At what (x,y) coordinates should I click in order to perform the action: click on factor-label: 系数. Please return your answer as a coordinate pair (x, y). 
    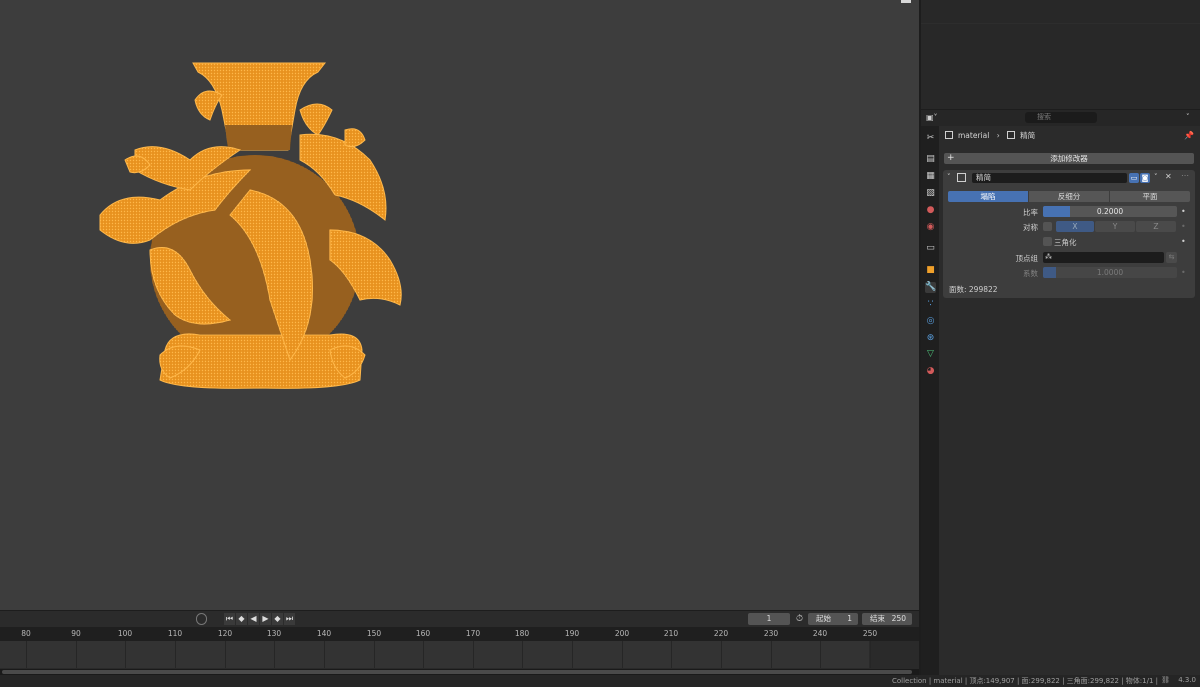
    Looking at the image, I should click on (1030, 273).